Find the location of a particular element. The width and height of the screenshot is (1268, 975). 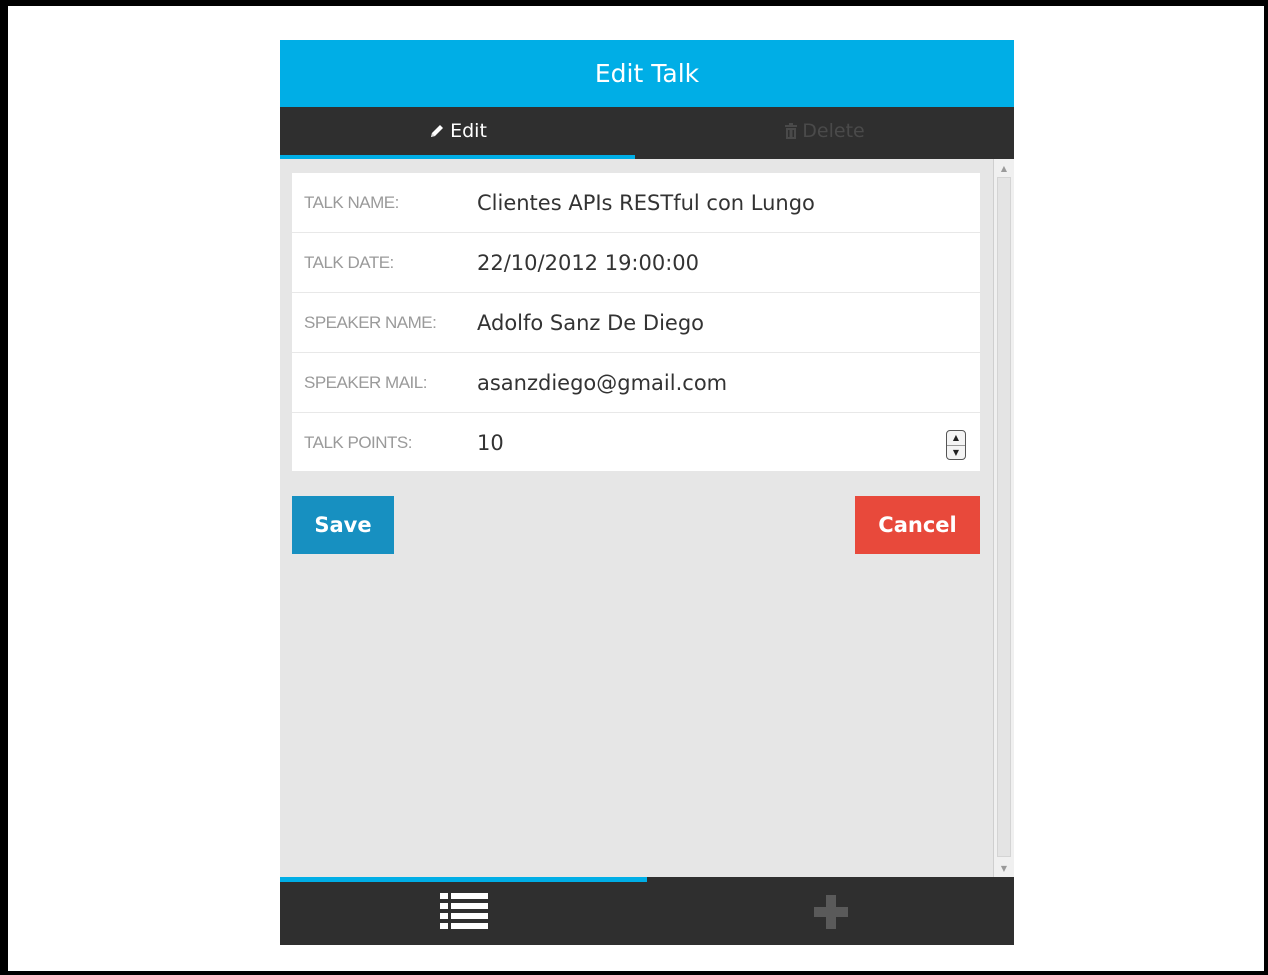

talk-points-input: 10 is located at coordinates (490, 443).